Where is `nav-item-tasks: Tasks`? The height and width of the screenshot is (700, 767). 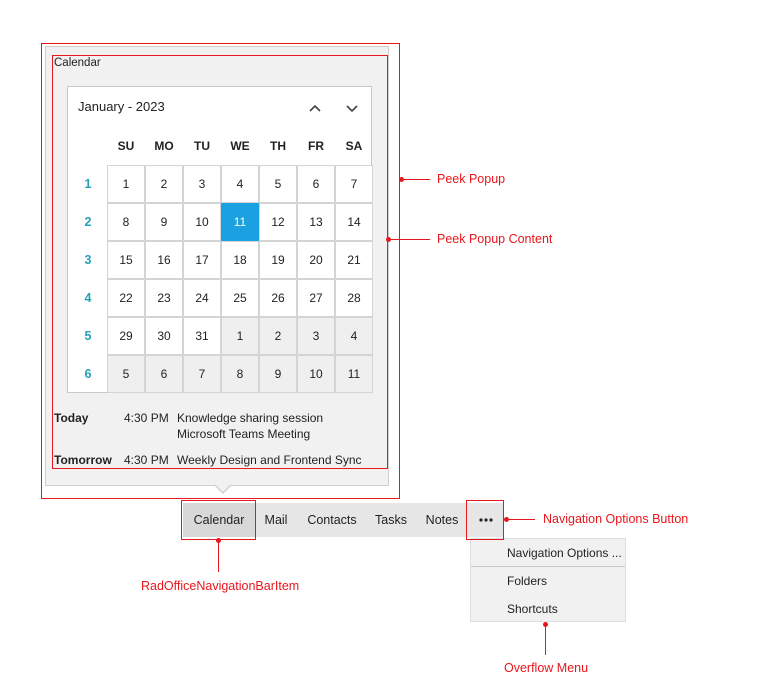
nav-item-tasks: Tasks is located at coordinates (391, 520).